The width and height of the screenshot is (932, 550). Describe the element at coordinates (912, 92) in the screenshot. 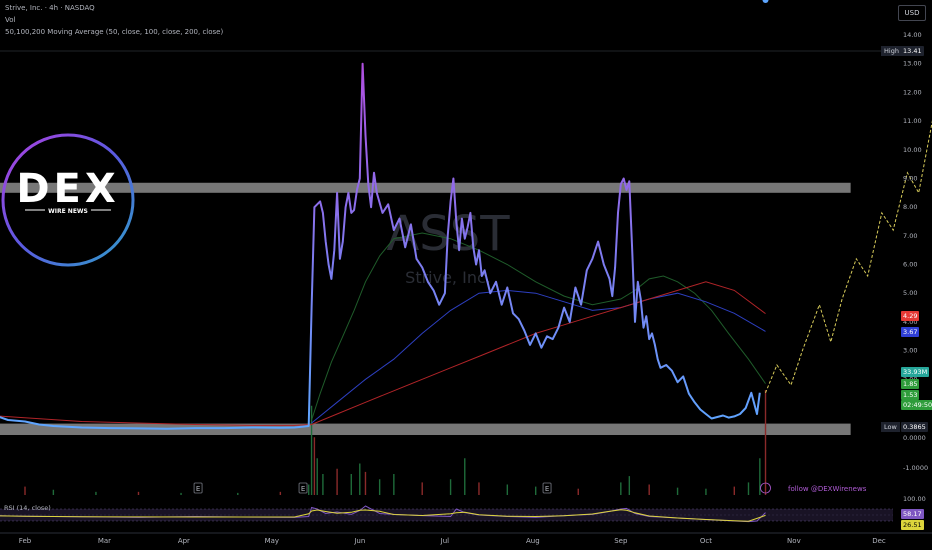

I see `y-tick-label: 12.00` at that location.